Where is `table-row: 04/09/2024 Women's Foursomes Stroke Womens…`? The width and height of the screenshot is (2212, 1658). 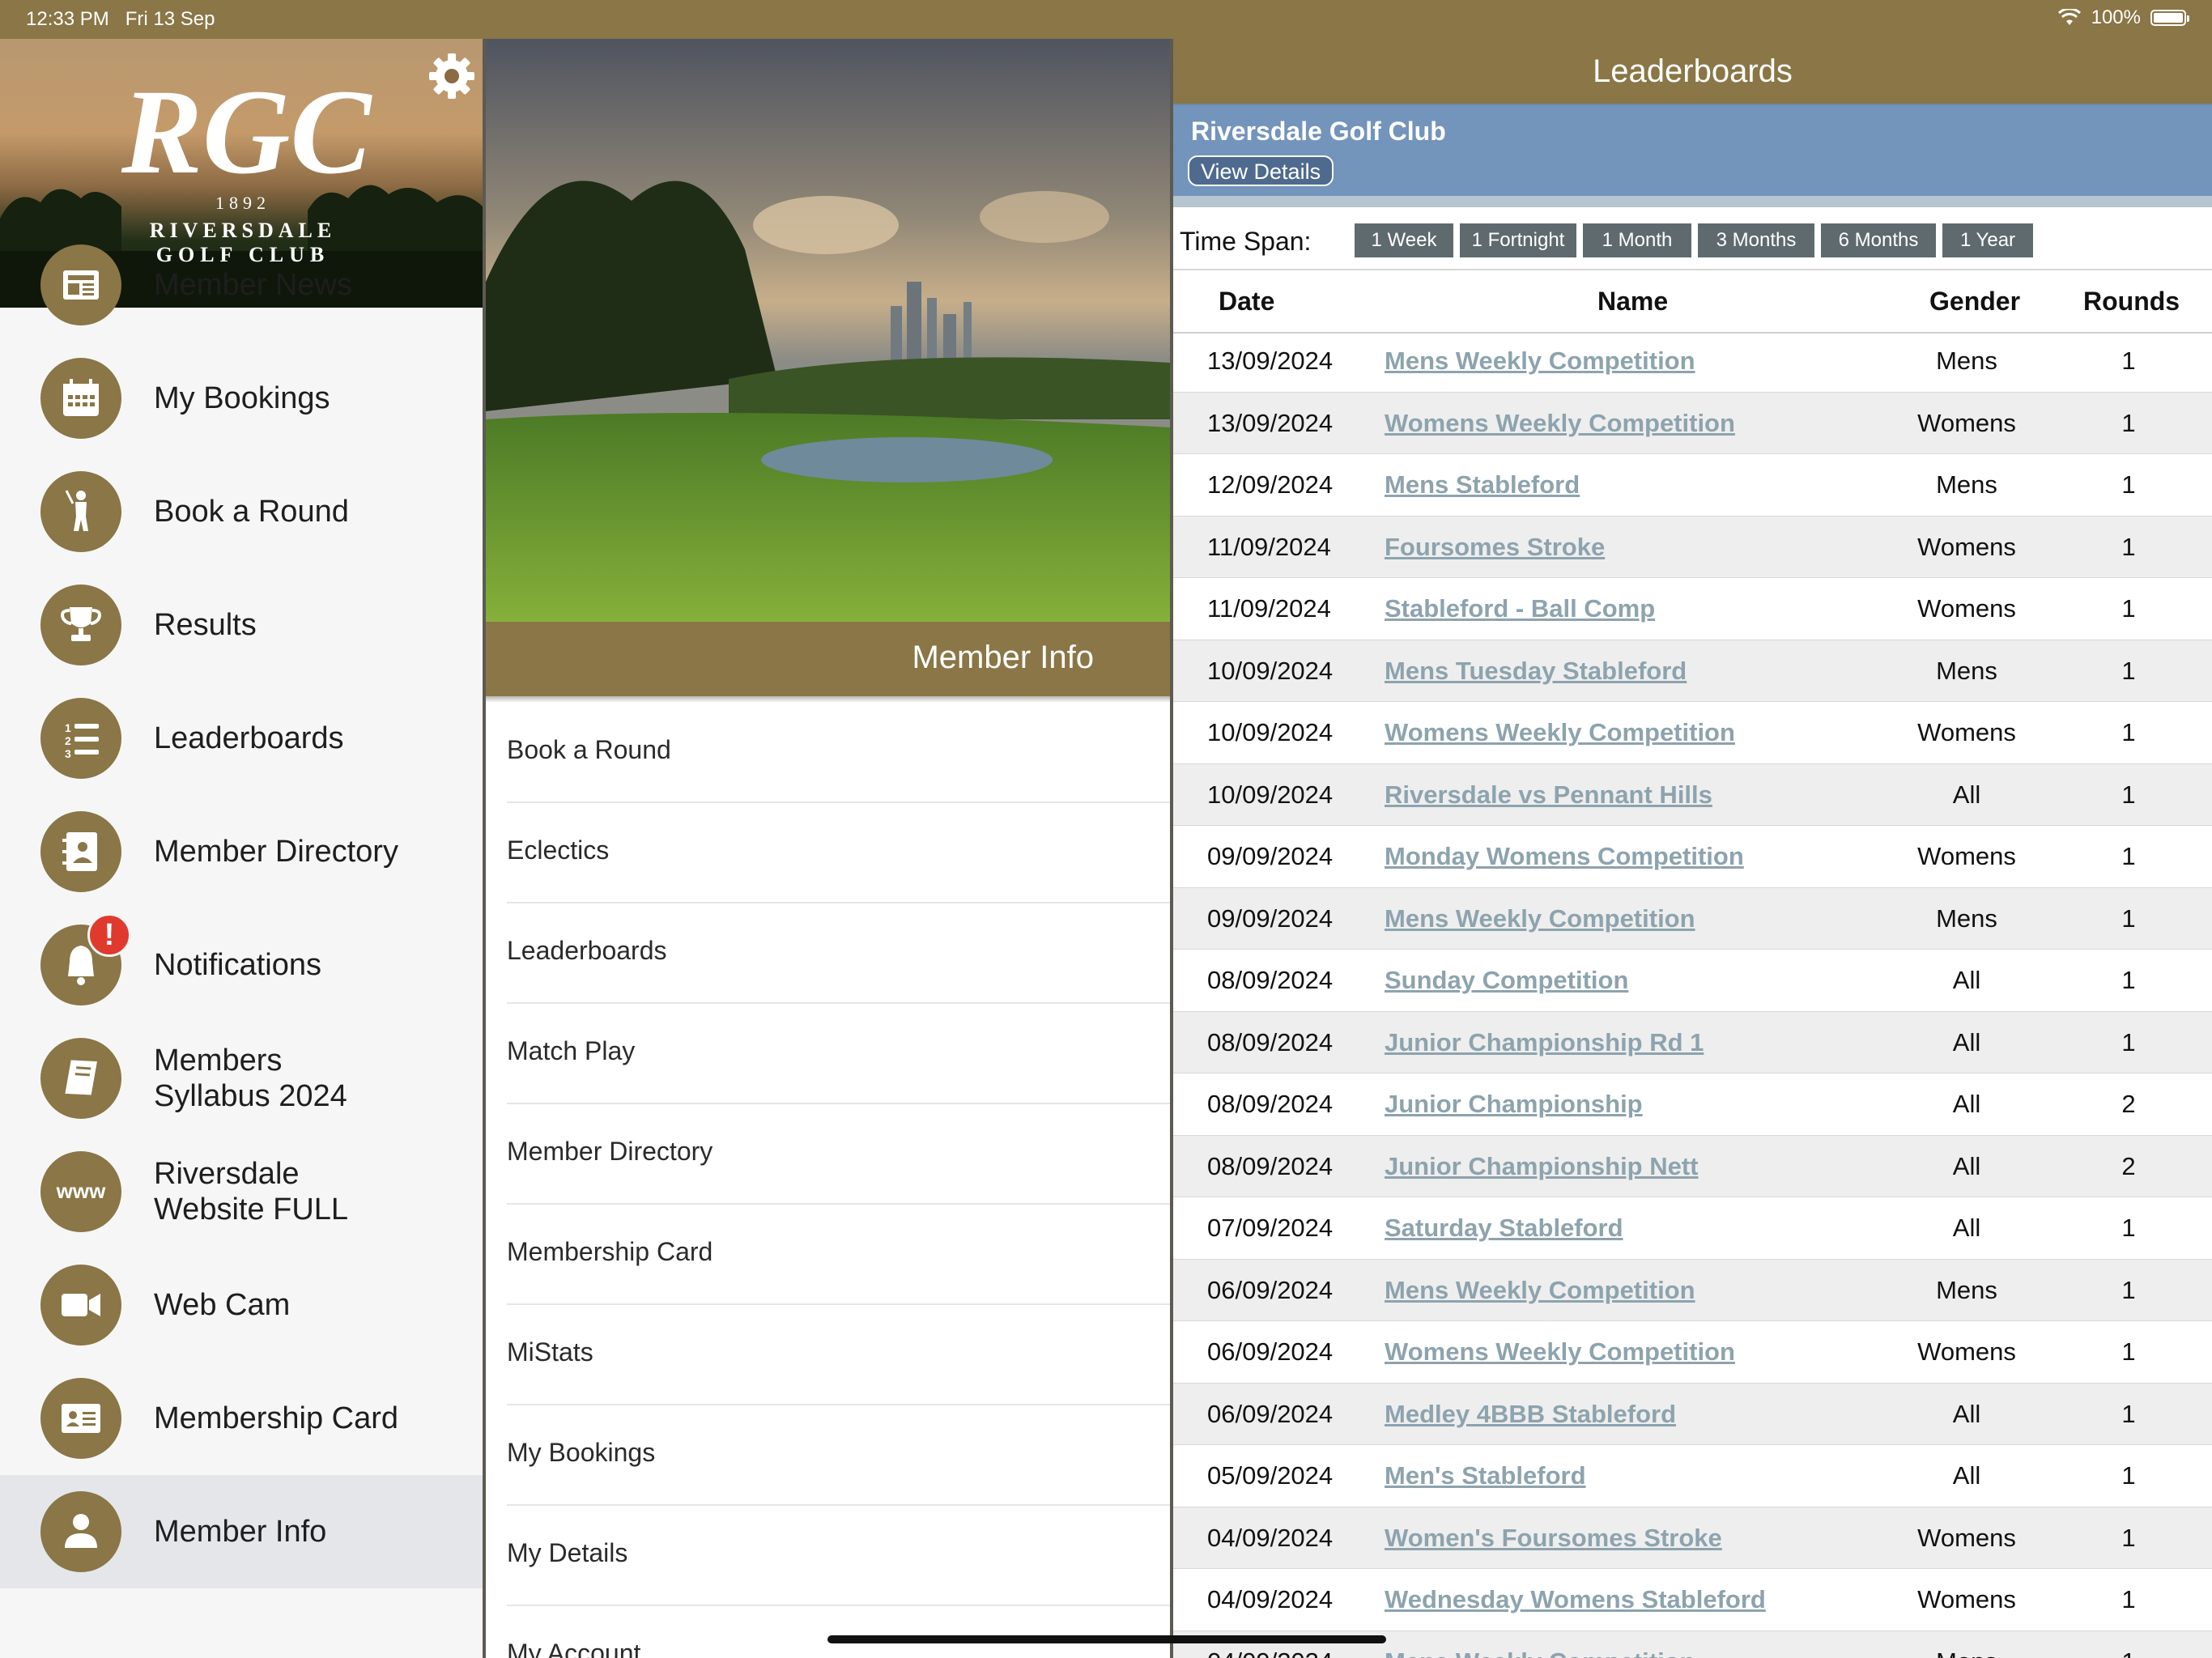
table-row: 04/09/2024 Women's Foursomes Stroke Womens… is located at coordinates (1693, 1538).